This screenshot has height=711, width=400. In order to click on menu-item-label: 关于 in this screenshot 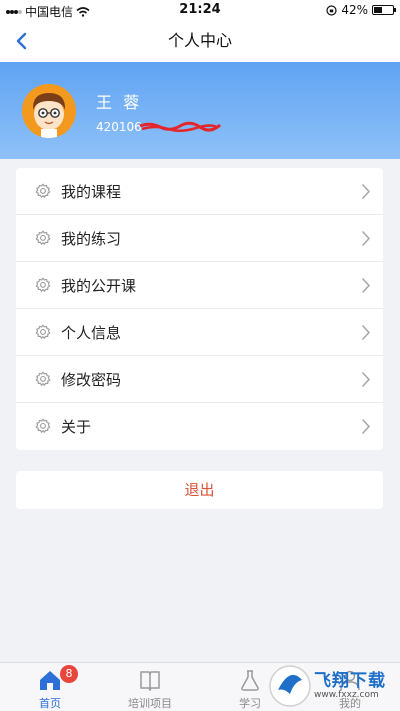, I will do `click(76, 427)`.